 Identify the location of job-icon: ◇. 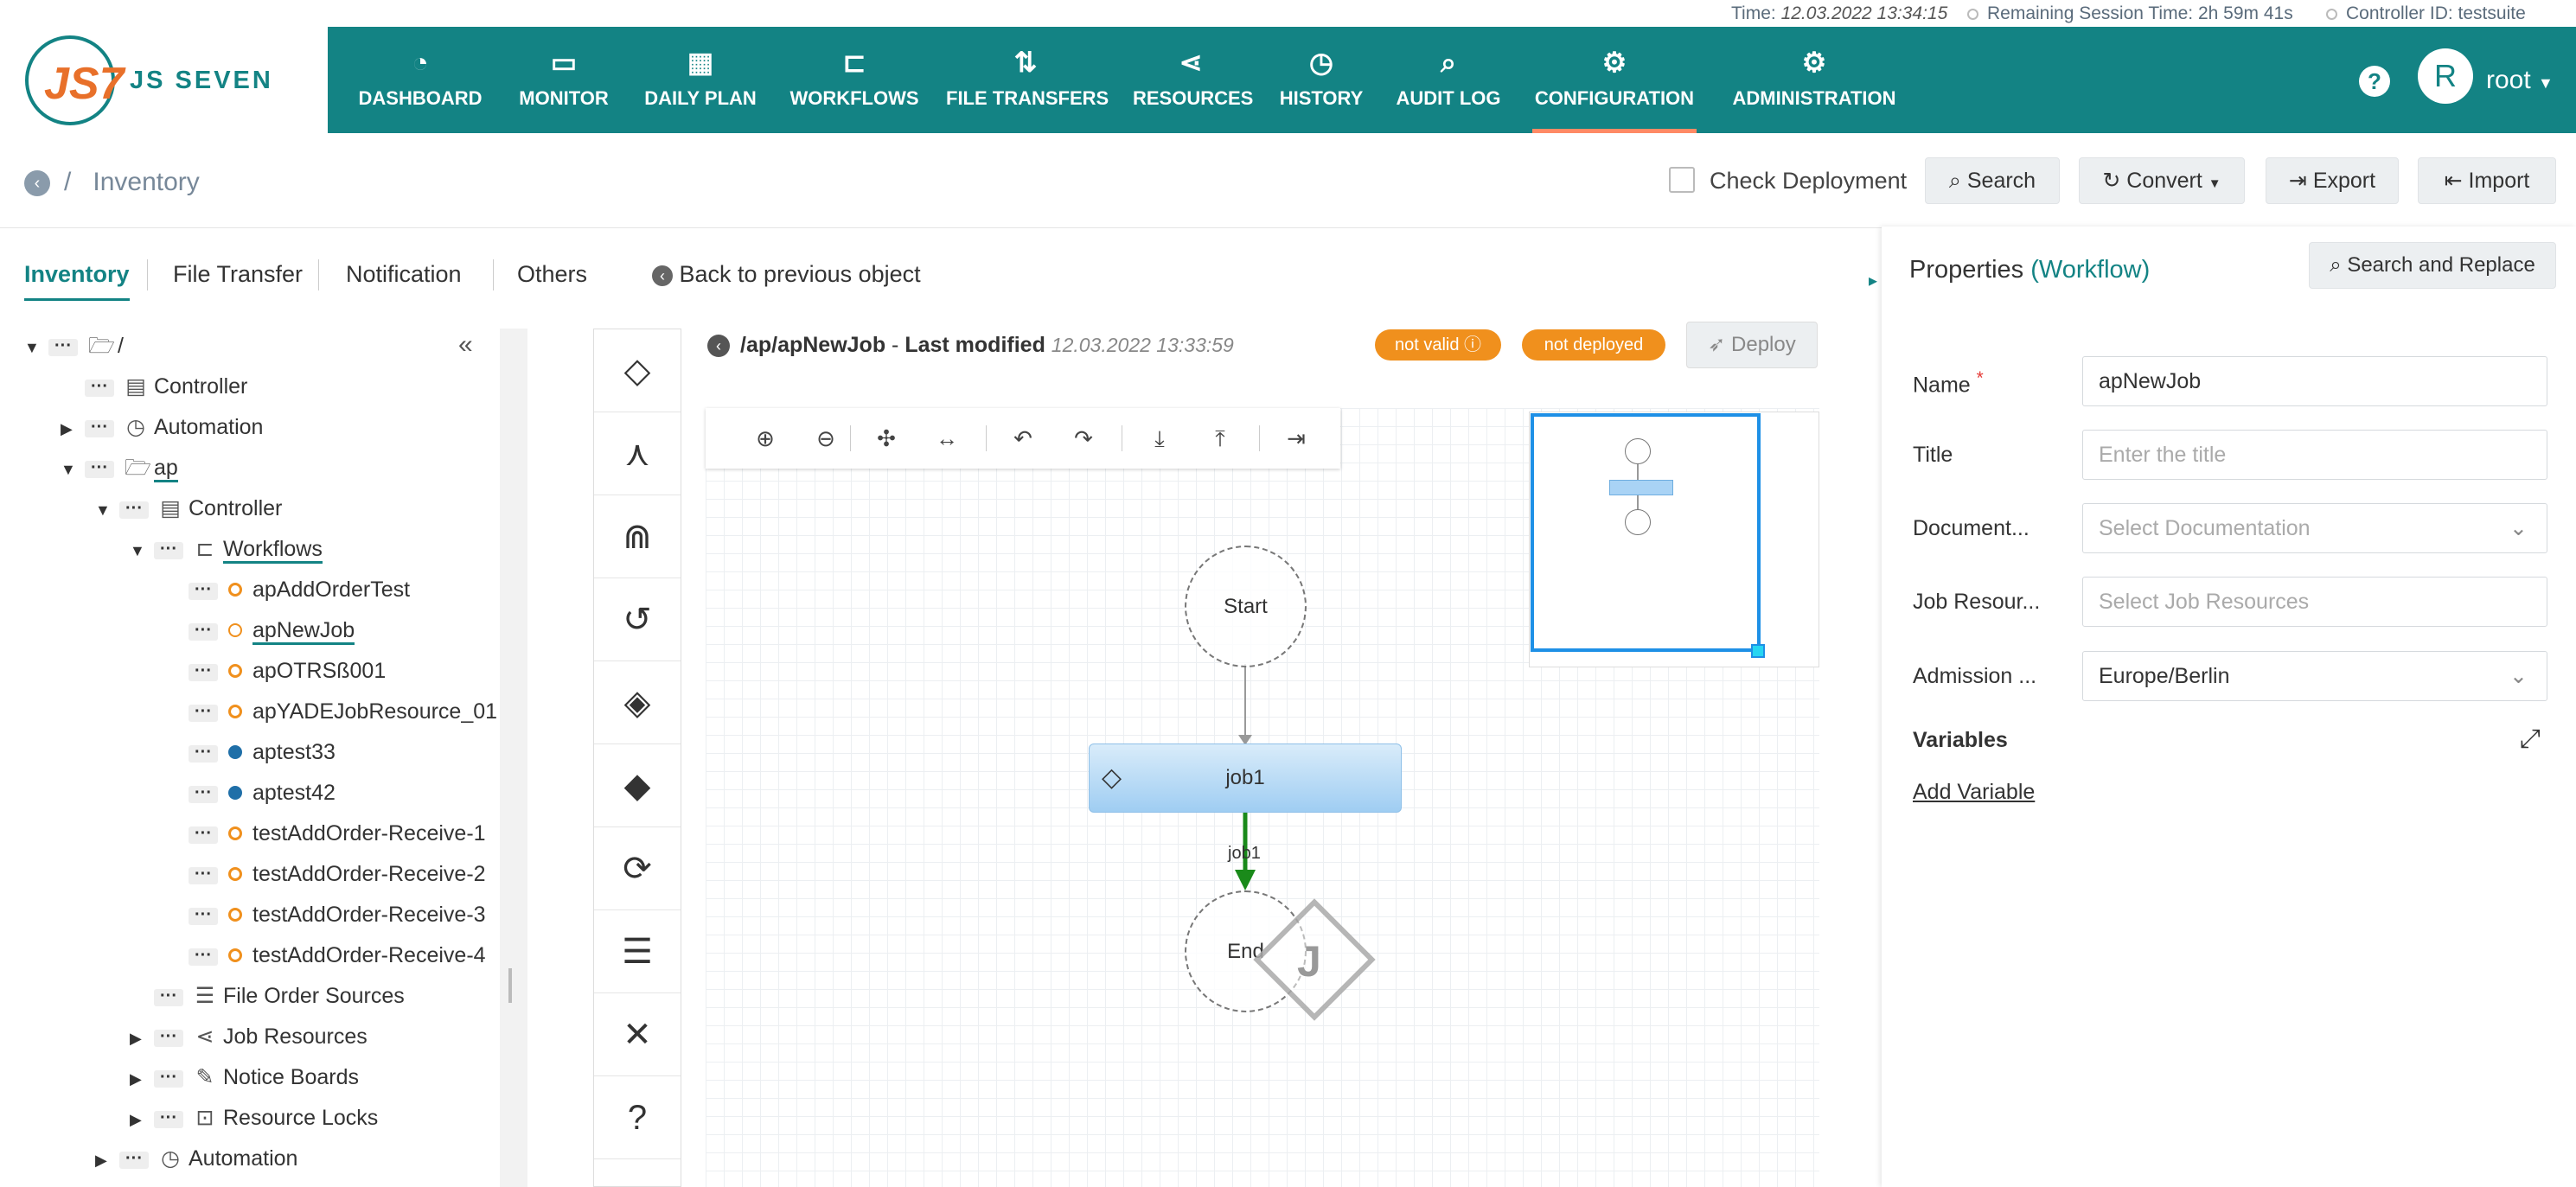
(1112, 777).